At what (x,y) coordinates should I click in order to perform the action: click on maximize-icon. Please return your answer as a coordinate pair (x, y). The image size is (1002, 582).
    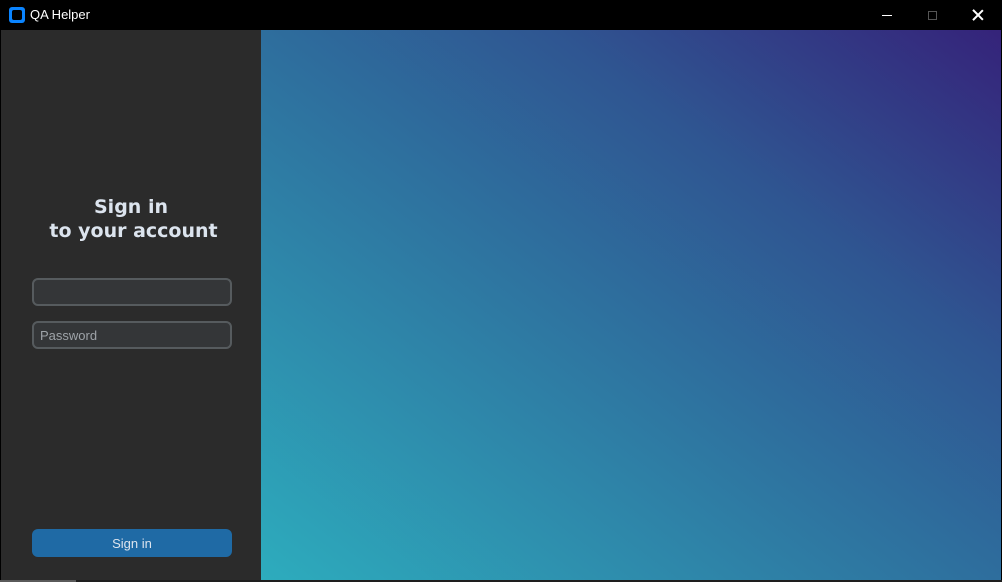
    Looking at the image, I should click on (932, 15).